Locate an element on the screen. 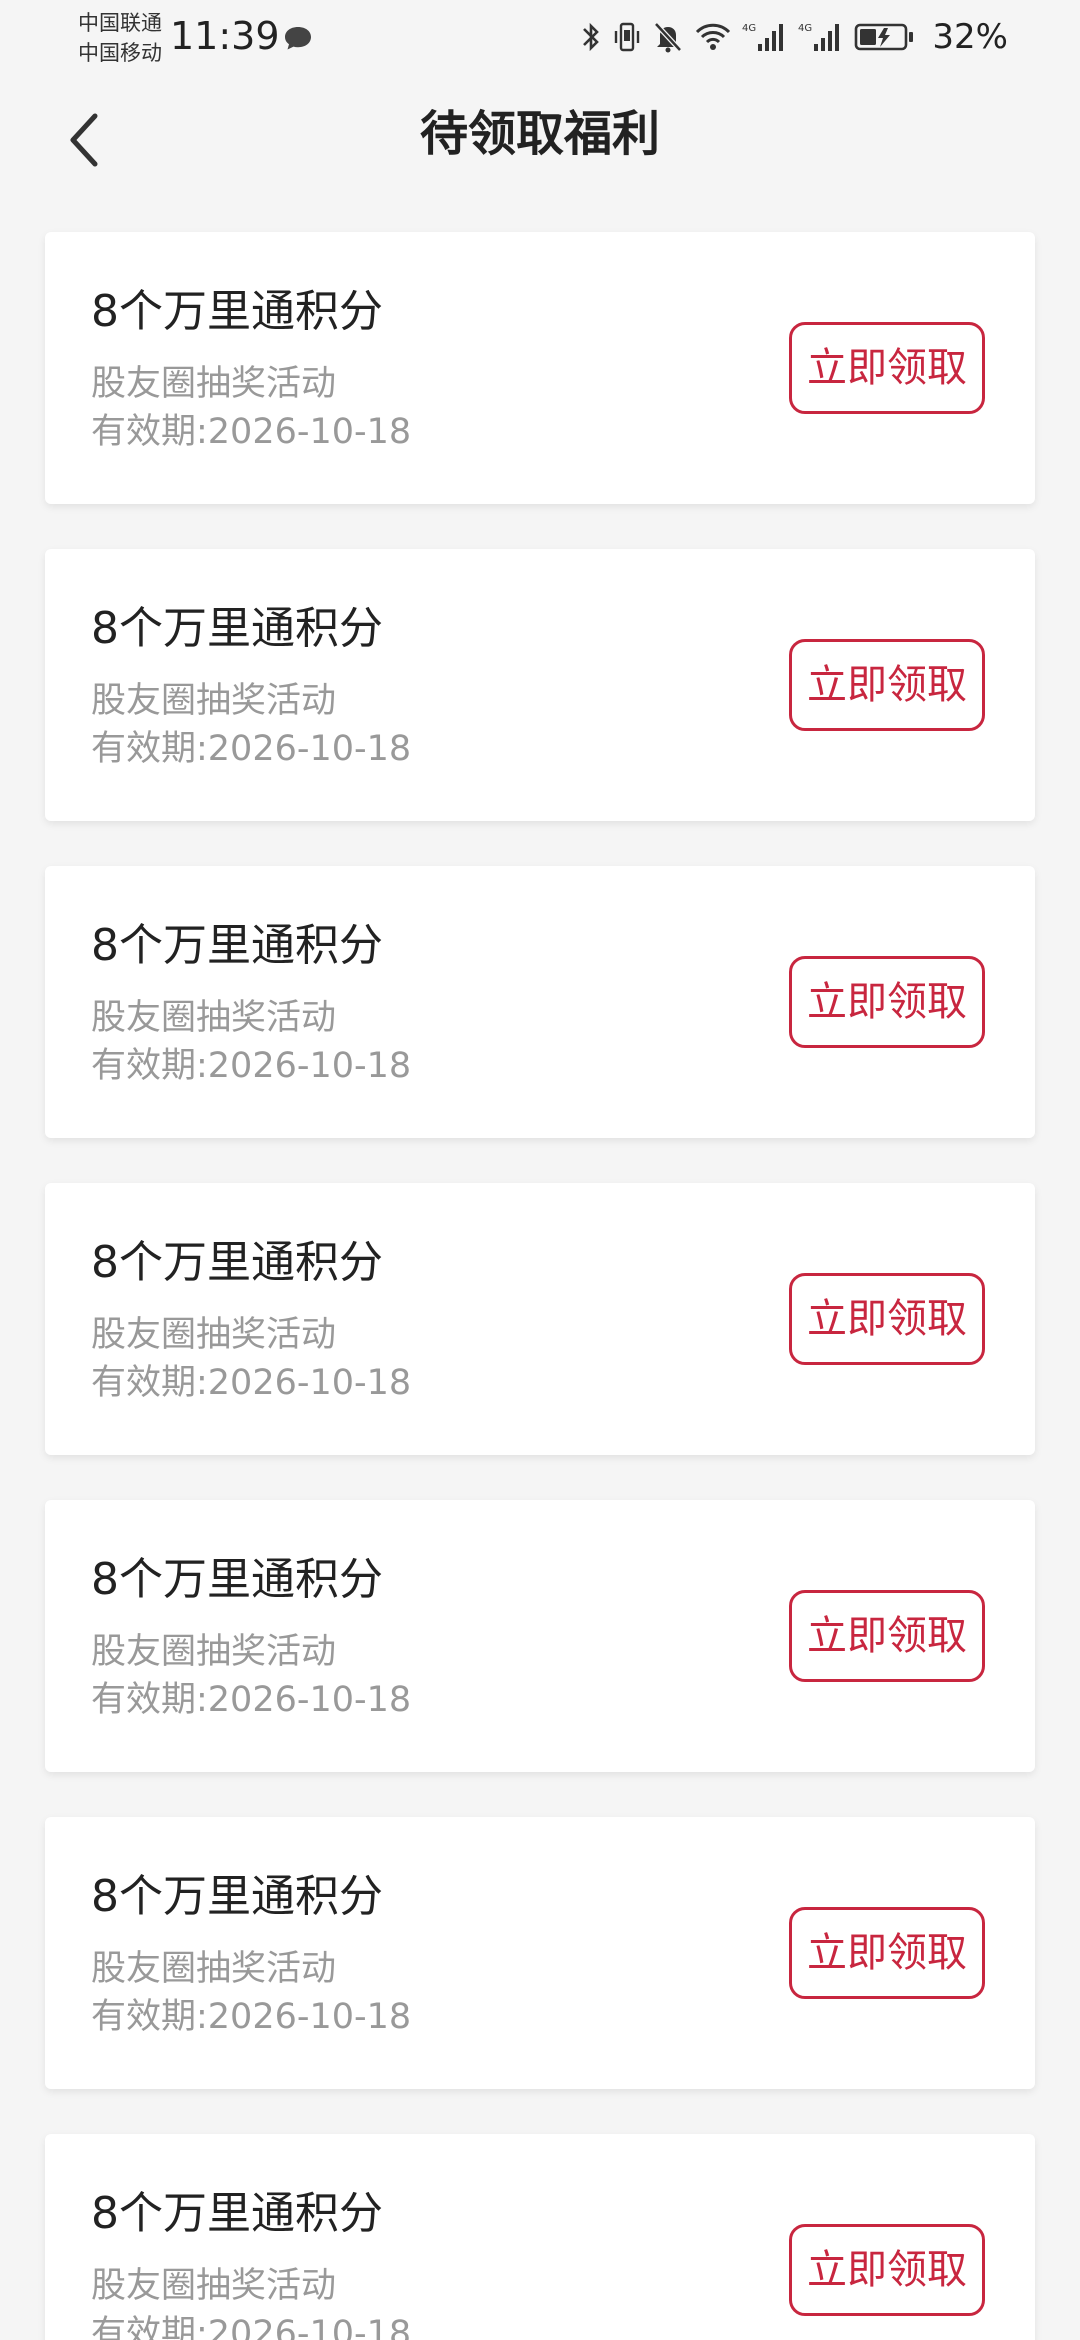  carrier-labels: 中国联通 中国移动 is located at coordinates (120, 38).